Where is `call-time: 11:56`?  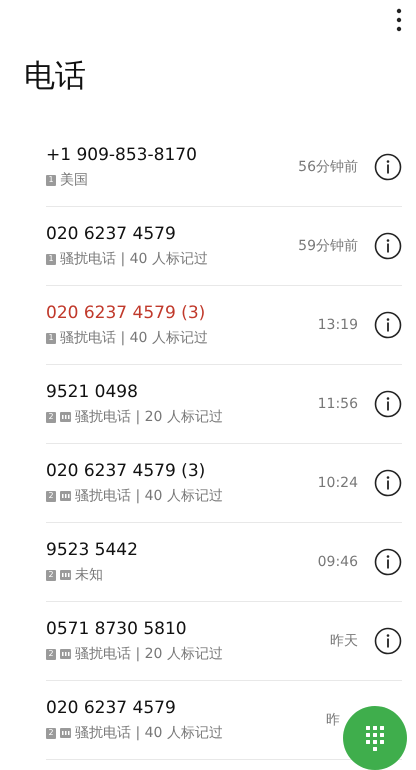
call-time: 11:56 is located at coordinates (338, 404).